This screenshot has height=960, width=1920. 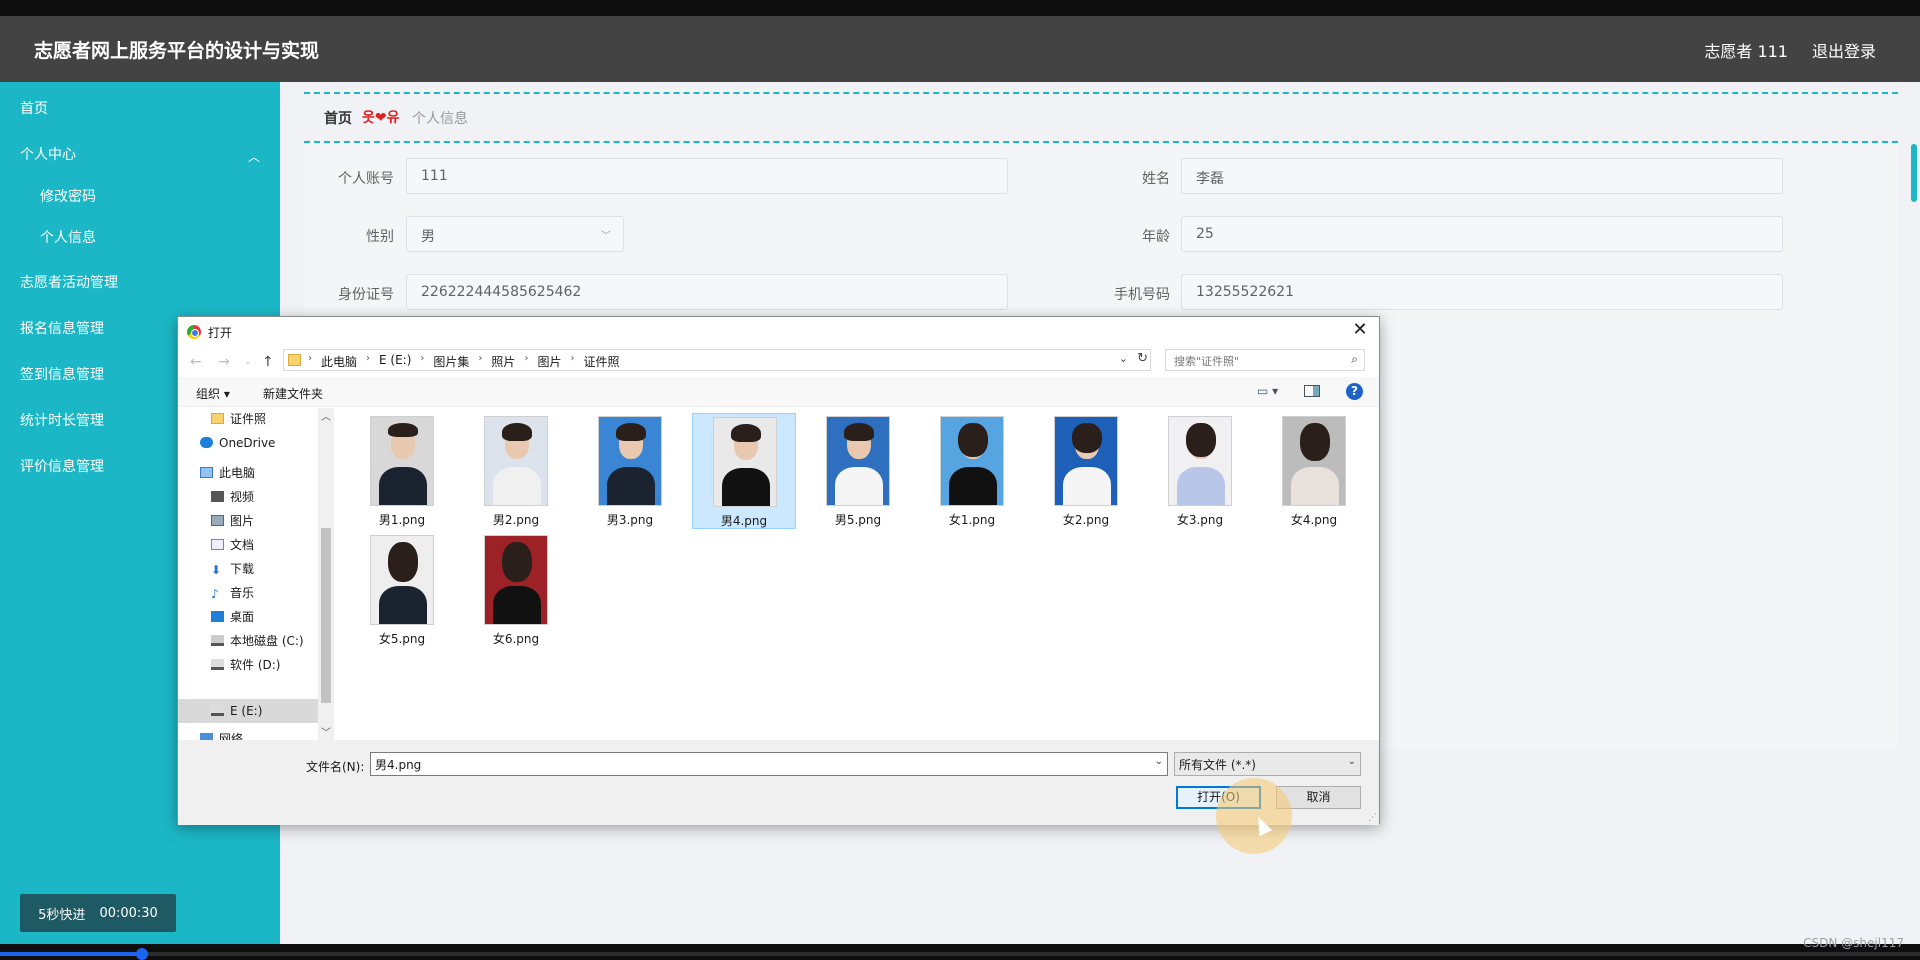 What do you see at coordinates (858, 471) in the screenshot?
I see `file-item: 男5.png` at bounding box center [858, 471].